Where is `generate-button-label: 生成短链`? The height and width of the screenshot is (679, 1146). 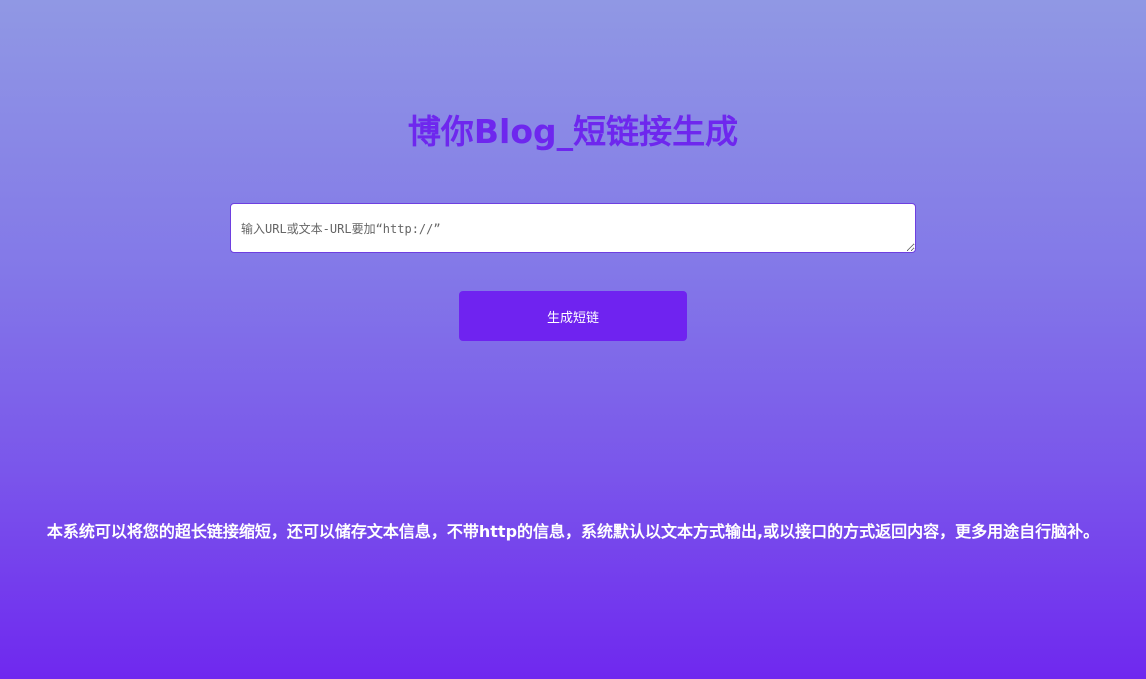
generate-button-label: 生成短链 is located at coordinates (572, 318).